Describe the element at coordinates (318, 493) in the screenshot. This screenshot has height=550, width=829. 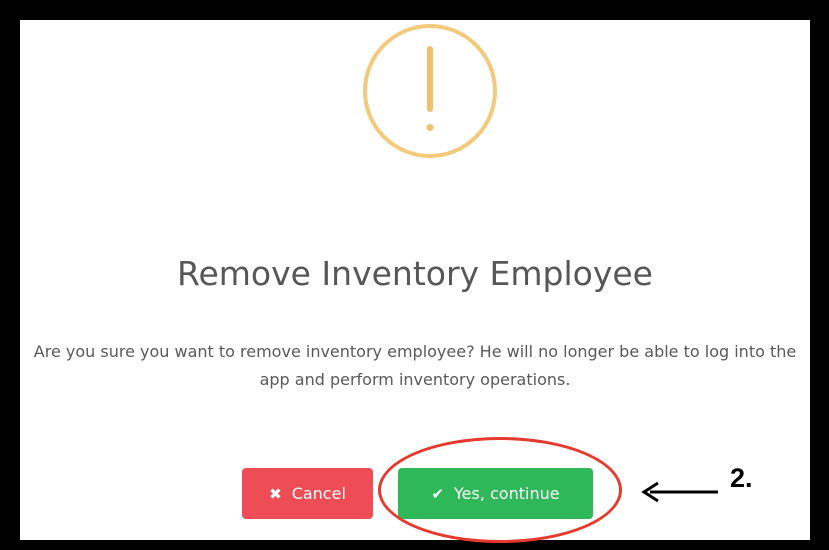
I see `cancel-button-label: Cancel` at that location.